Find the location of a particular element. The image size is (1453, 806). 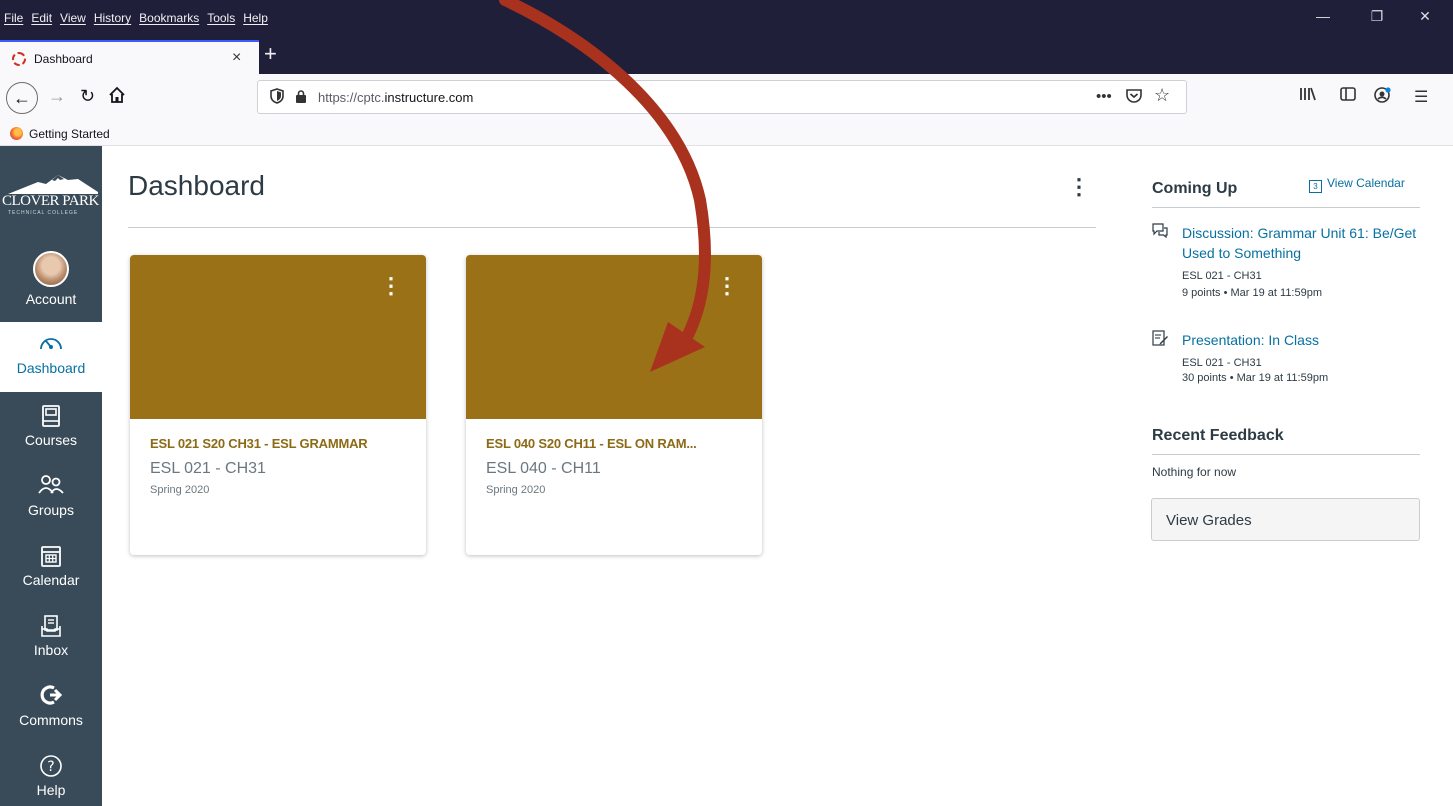

nav-commons: Commons is located at coordinates (51, 706).